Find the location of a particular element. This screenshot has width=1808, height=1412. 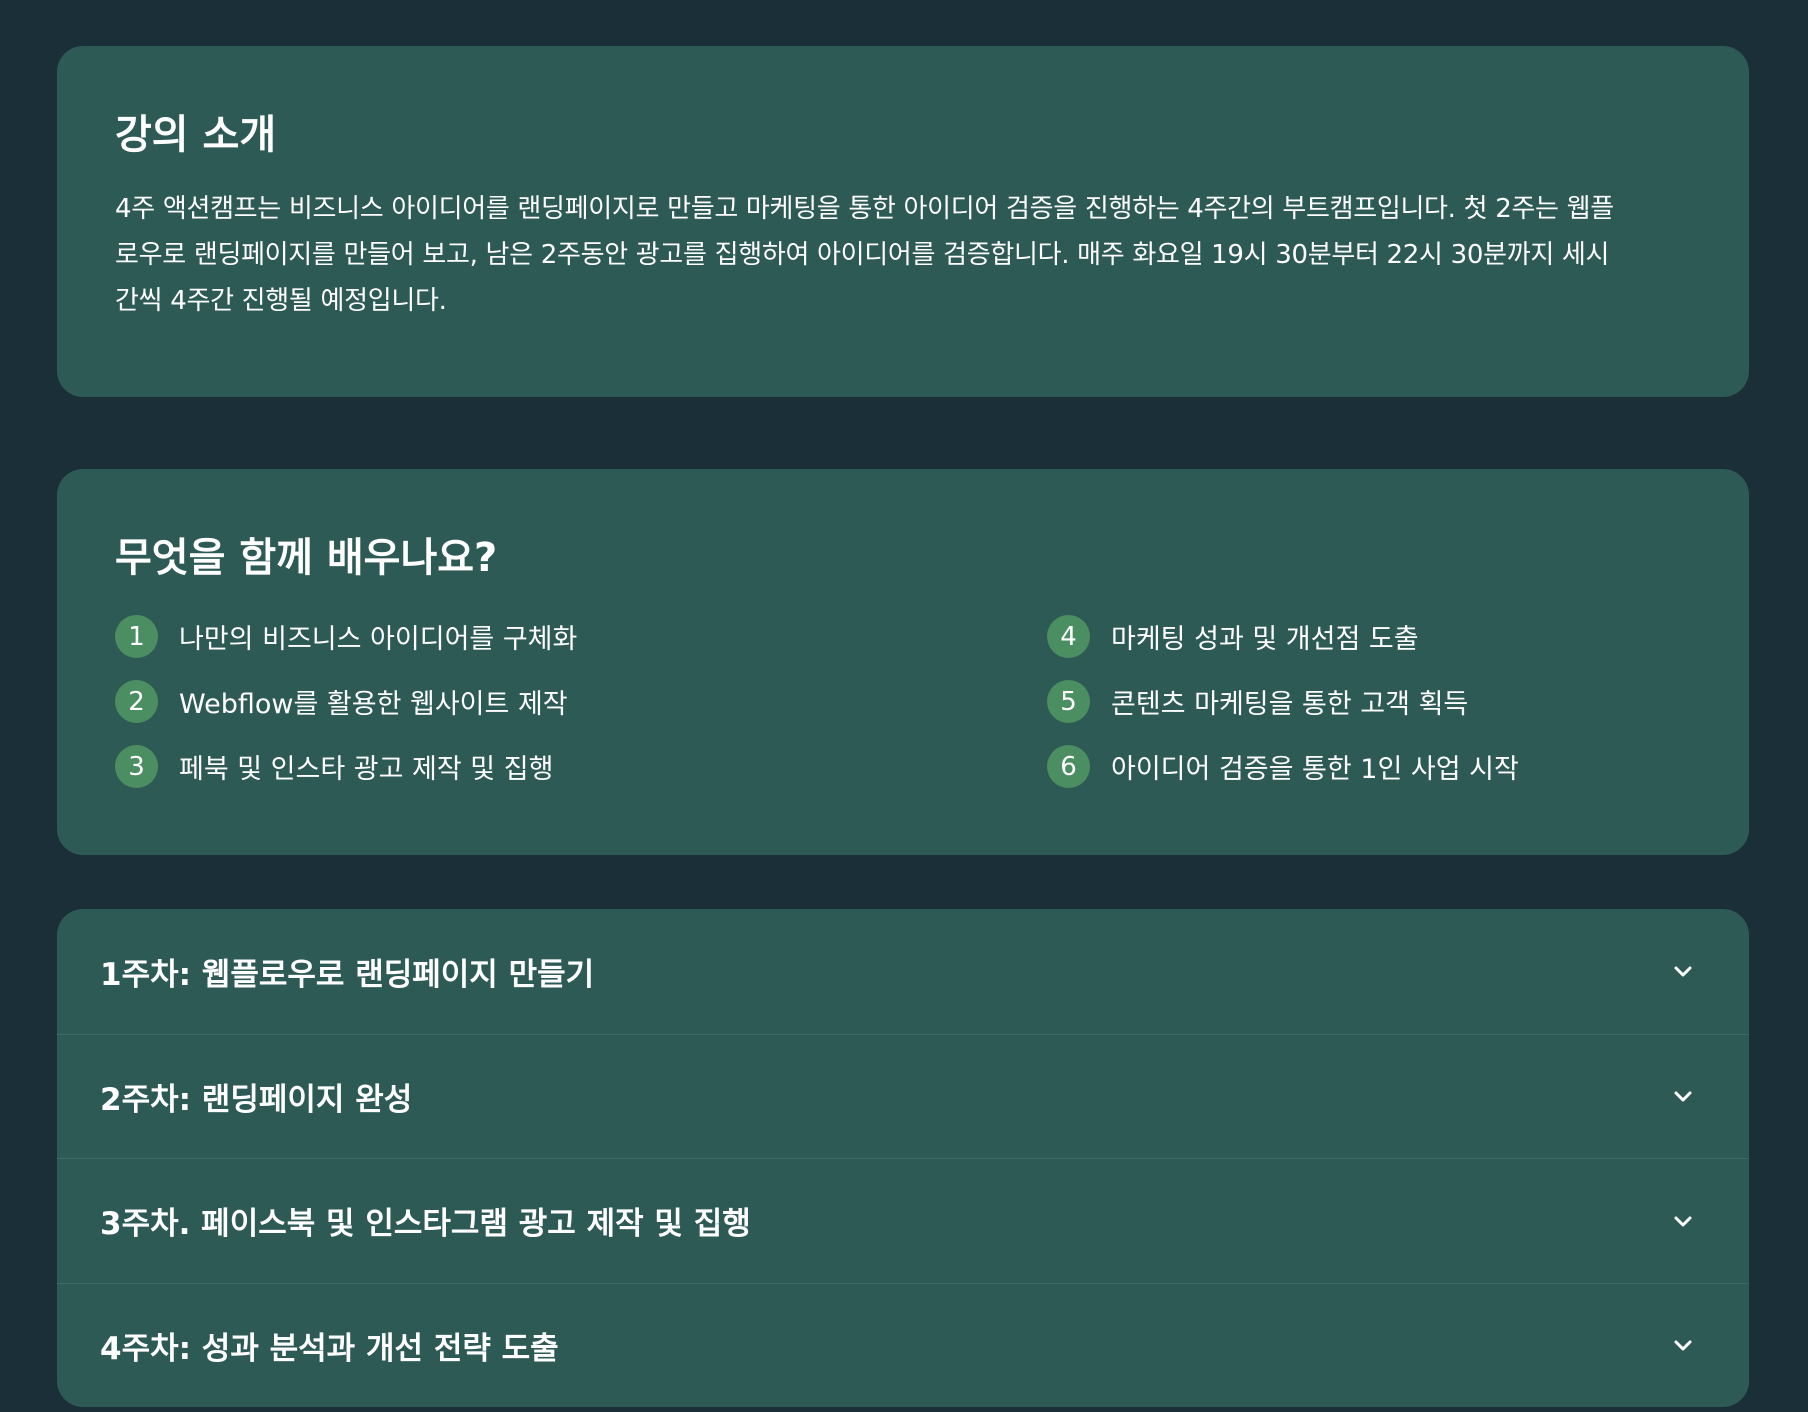

learning-item: 2 Webflow를 활용한 웹사이트 제작 is located at coordinates (581, 701).